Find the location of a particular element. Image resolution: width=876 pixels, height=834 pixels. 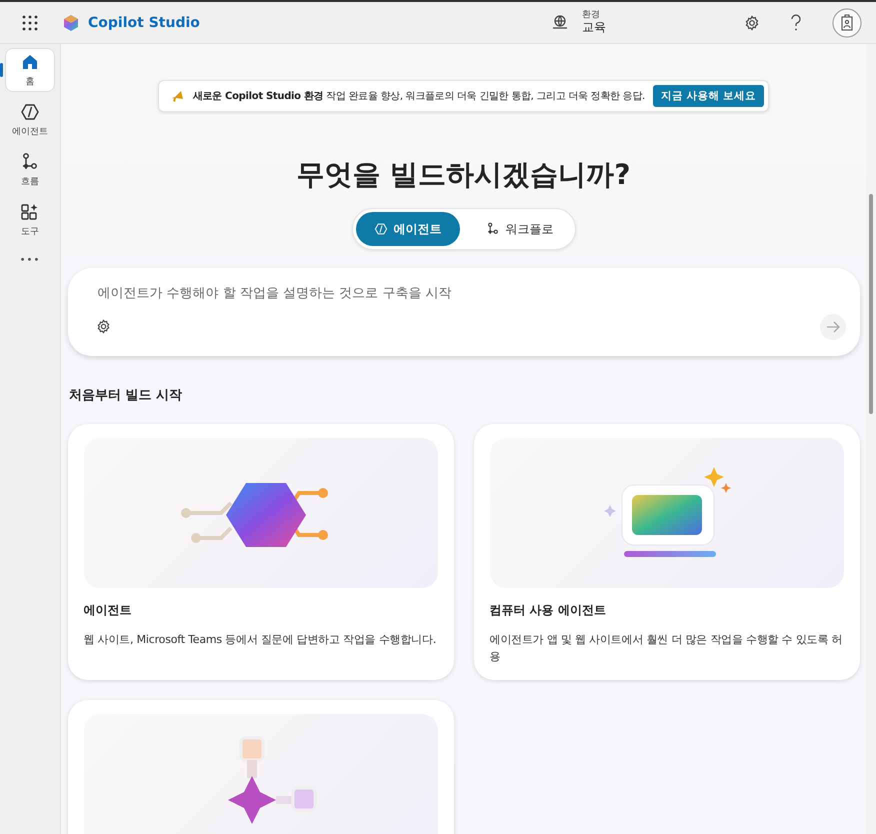

sidebar-item: 흐름 is located at coordinates (30, 170).